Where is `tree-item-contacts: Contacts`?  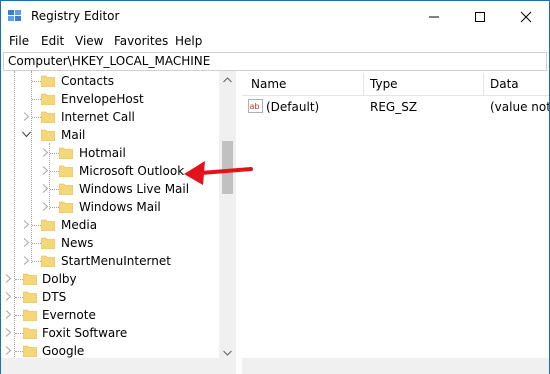 tree-item-contacts: Contacts is located at coordinates (110, 81).